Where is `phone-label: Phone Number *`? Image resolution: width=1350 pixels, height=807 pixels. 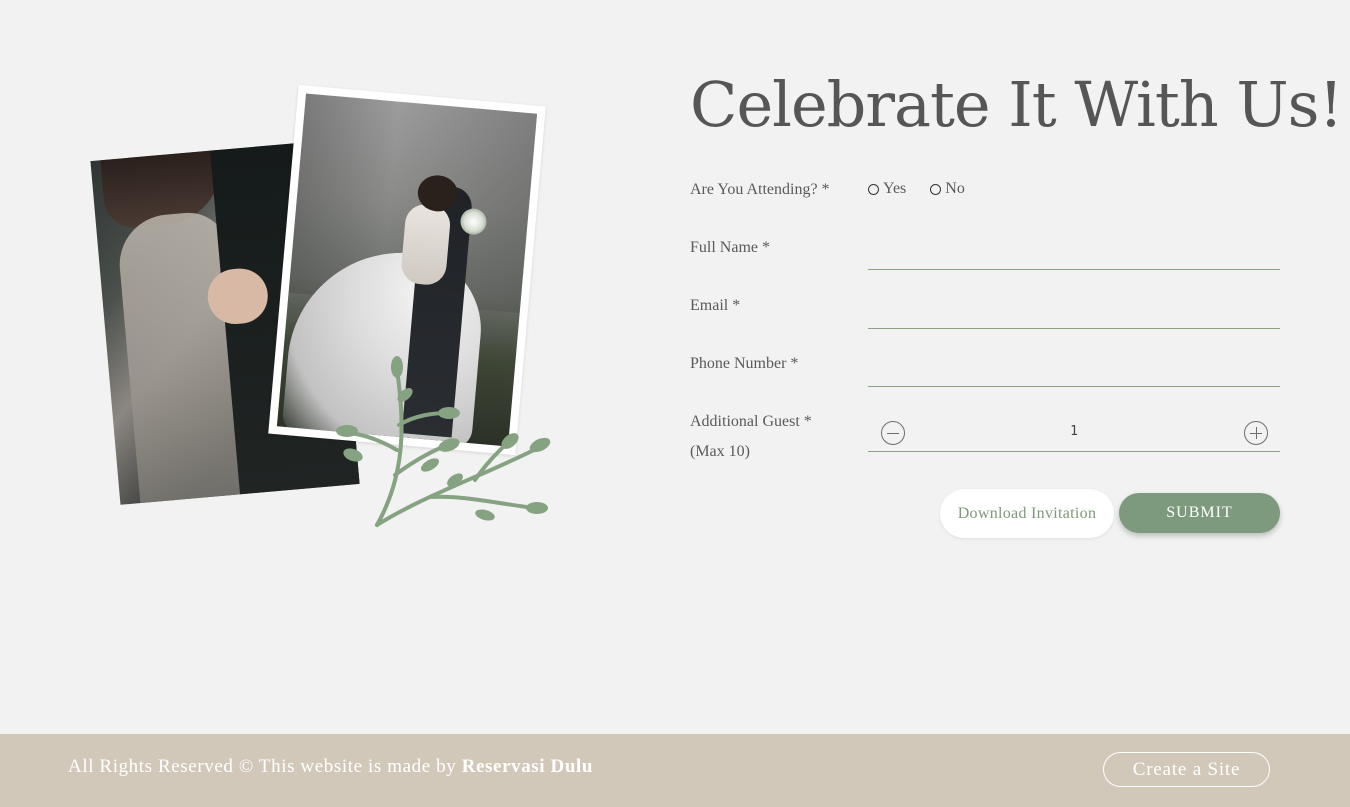 phone-label: Phone Number * is located at coordinates (744, 363).